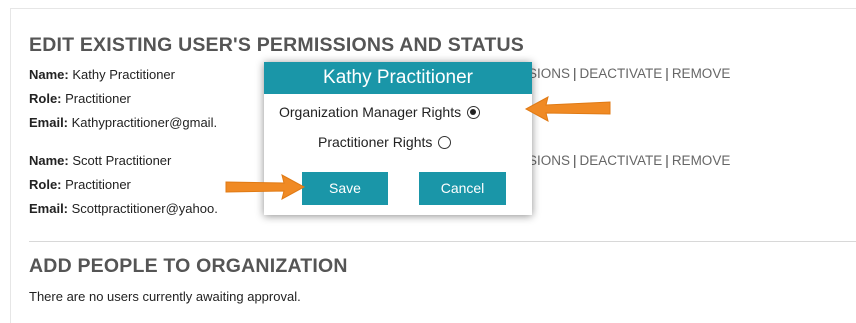  I want to click on option-practitioner-label: Practitioner Rights, so click(375, 142).